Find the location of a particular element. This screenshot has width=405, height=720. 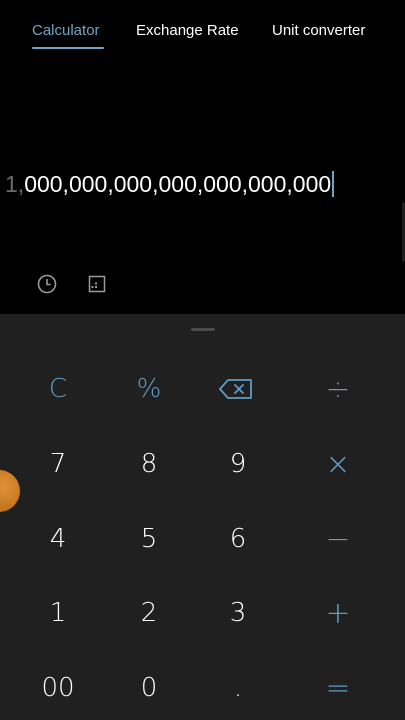

scientific-mode-button is located at coordinates (97, 284).